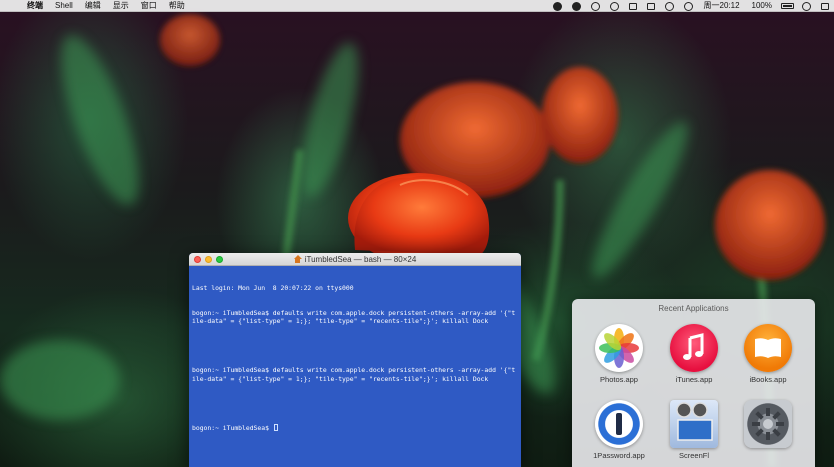 This screenshot has height=467, width=834. What do you see at coordinates (94, 6) in the screenshot?
I see `menu-edit: 编辑` at bounding box center [94, 6].